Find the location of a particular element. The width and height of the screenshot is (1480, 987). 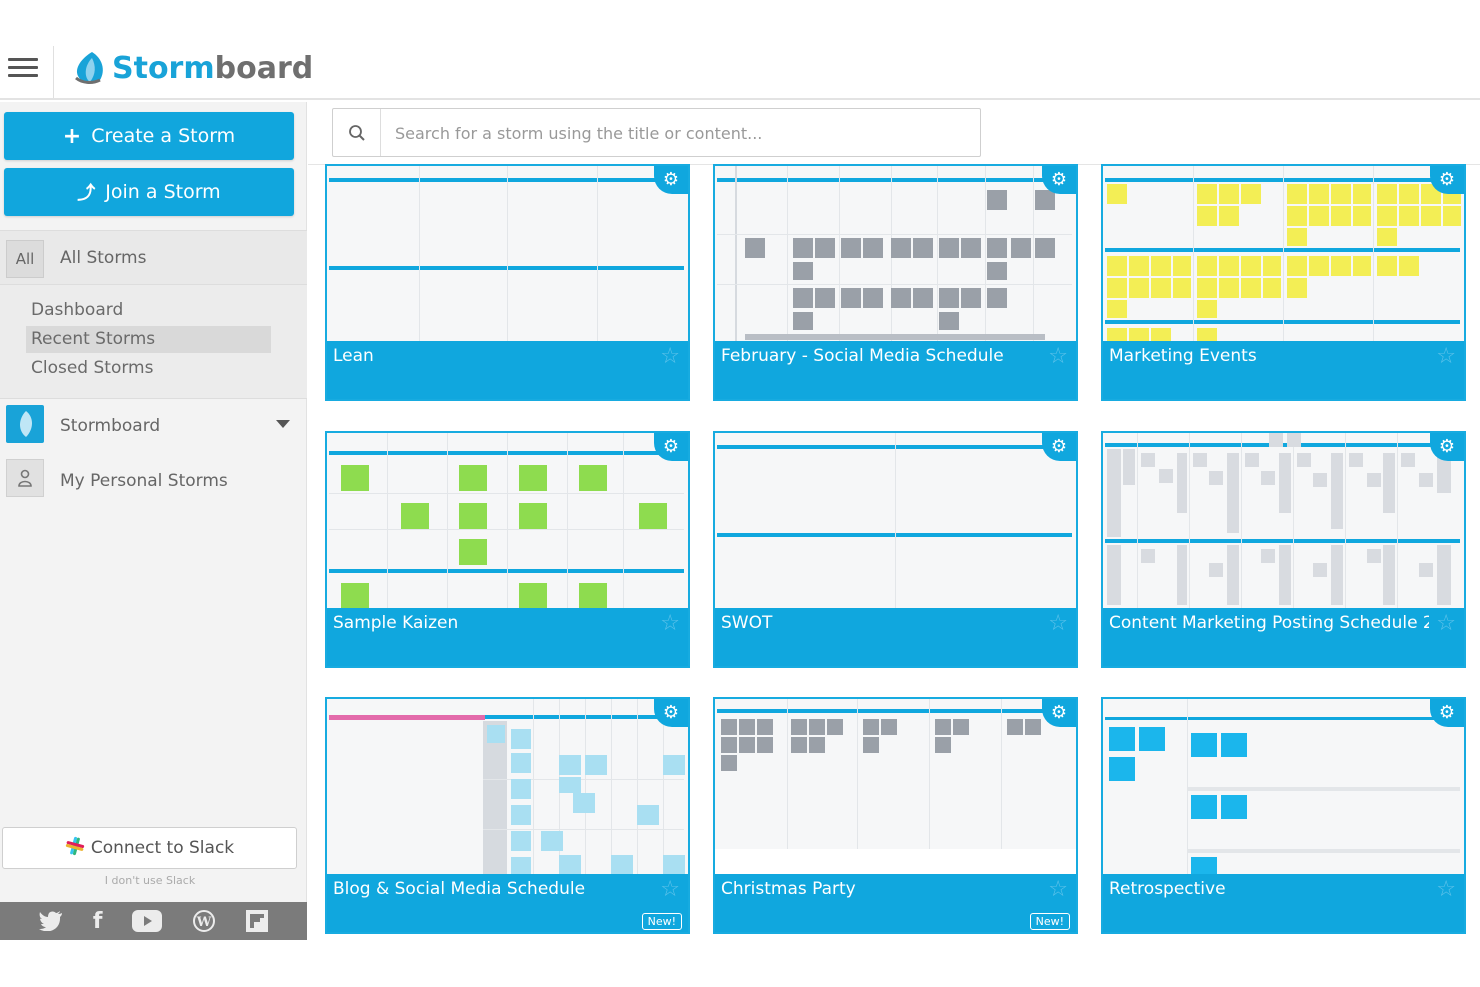

facebook-icon: f is located at coordinates (98, 921).